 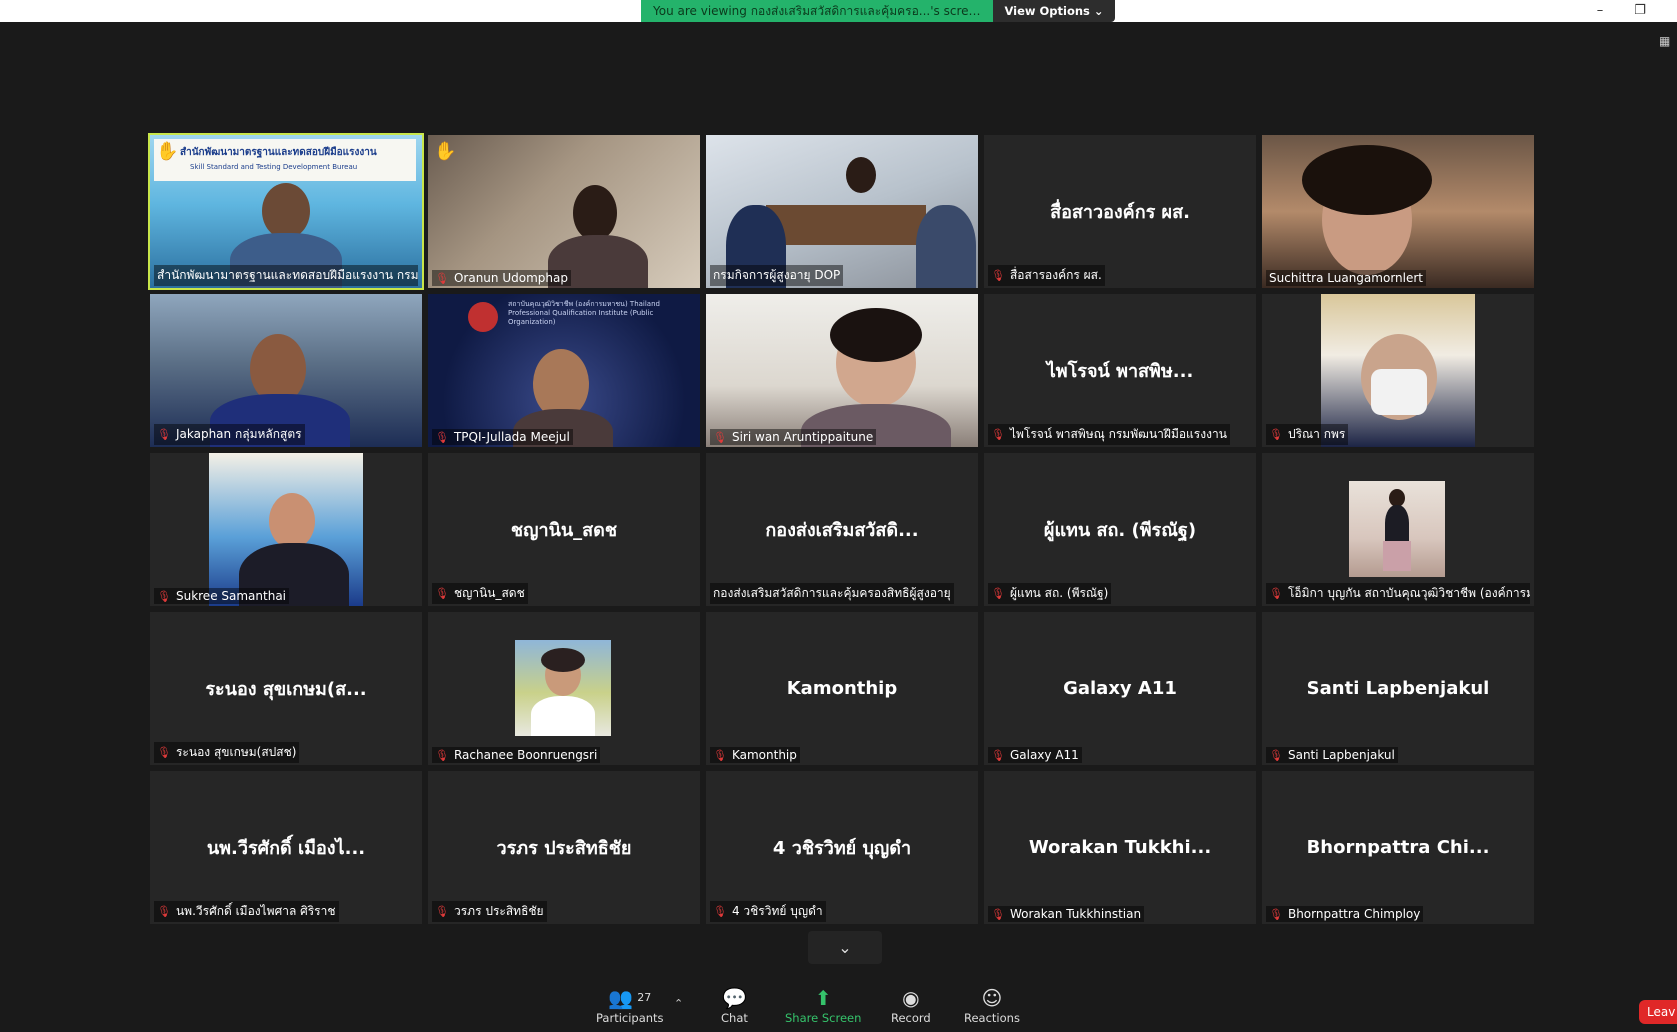 What do you see at coordinates (630, 1018) in the screenshot?
I see `participants-label: Participants` at bounding box center [630, 1018].